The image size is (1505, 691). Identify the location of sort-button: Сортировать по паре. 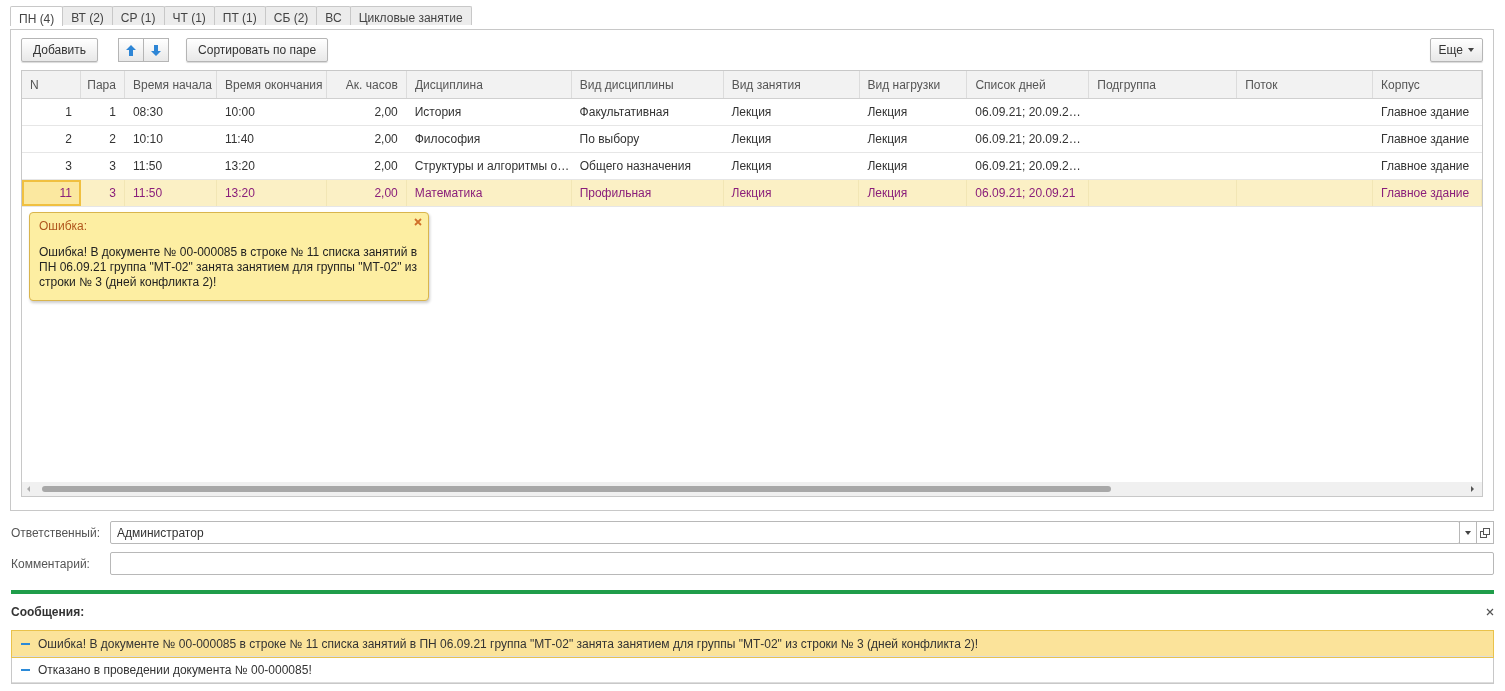
(257, 50).